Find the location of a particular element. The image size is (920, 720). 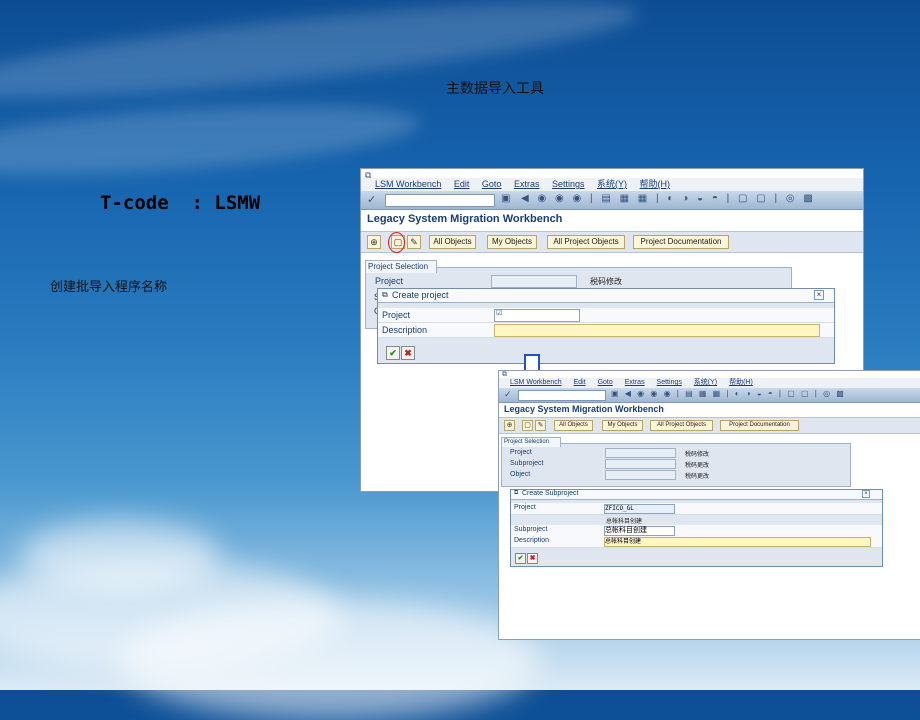

dialog-title: Create project is located at coordinates (420, 295).